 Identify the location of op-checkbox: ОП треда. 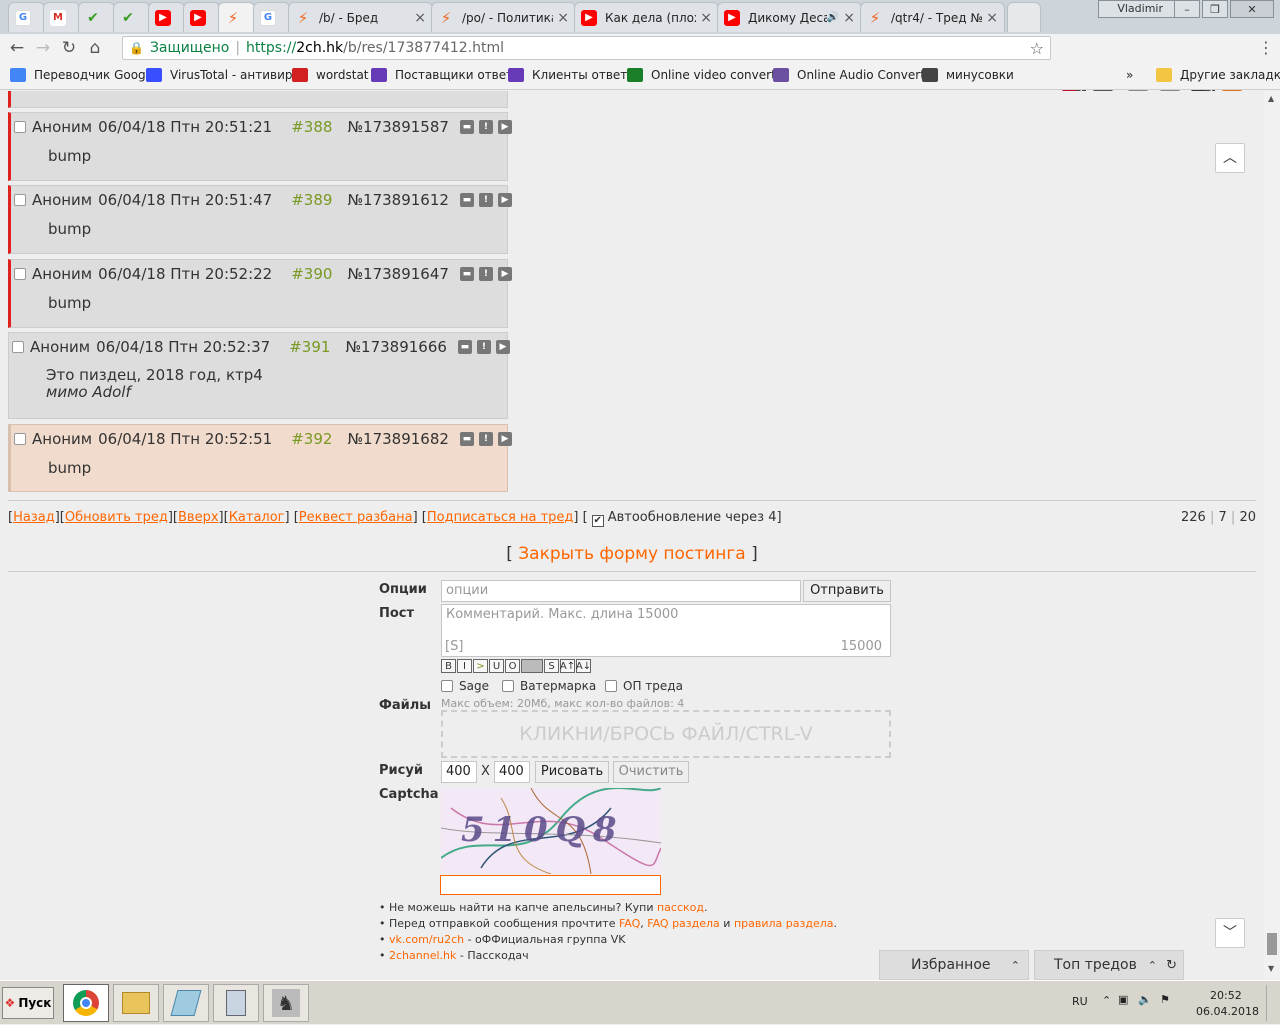
(644, 686).